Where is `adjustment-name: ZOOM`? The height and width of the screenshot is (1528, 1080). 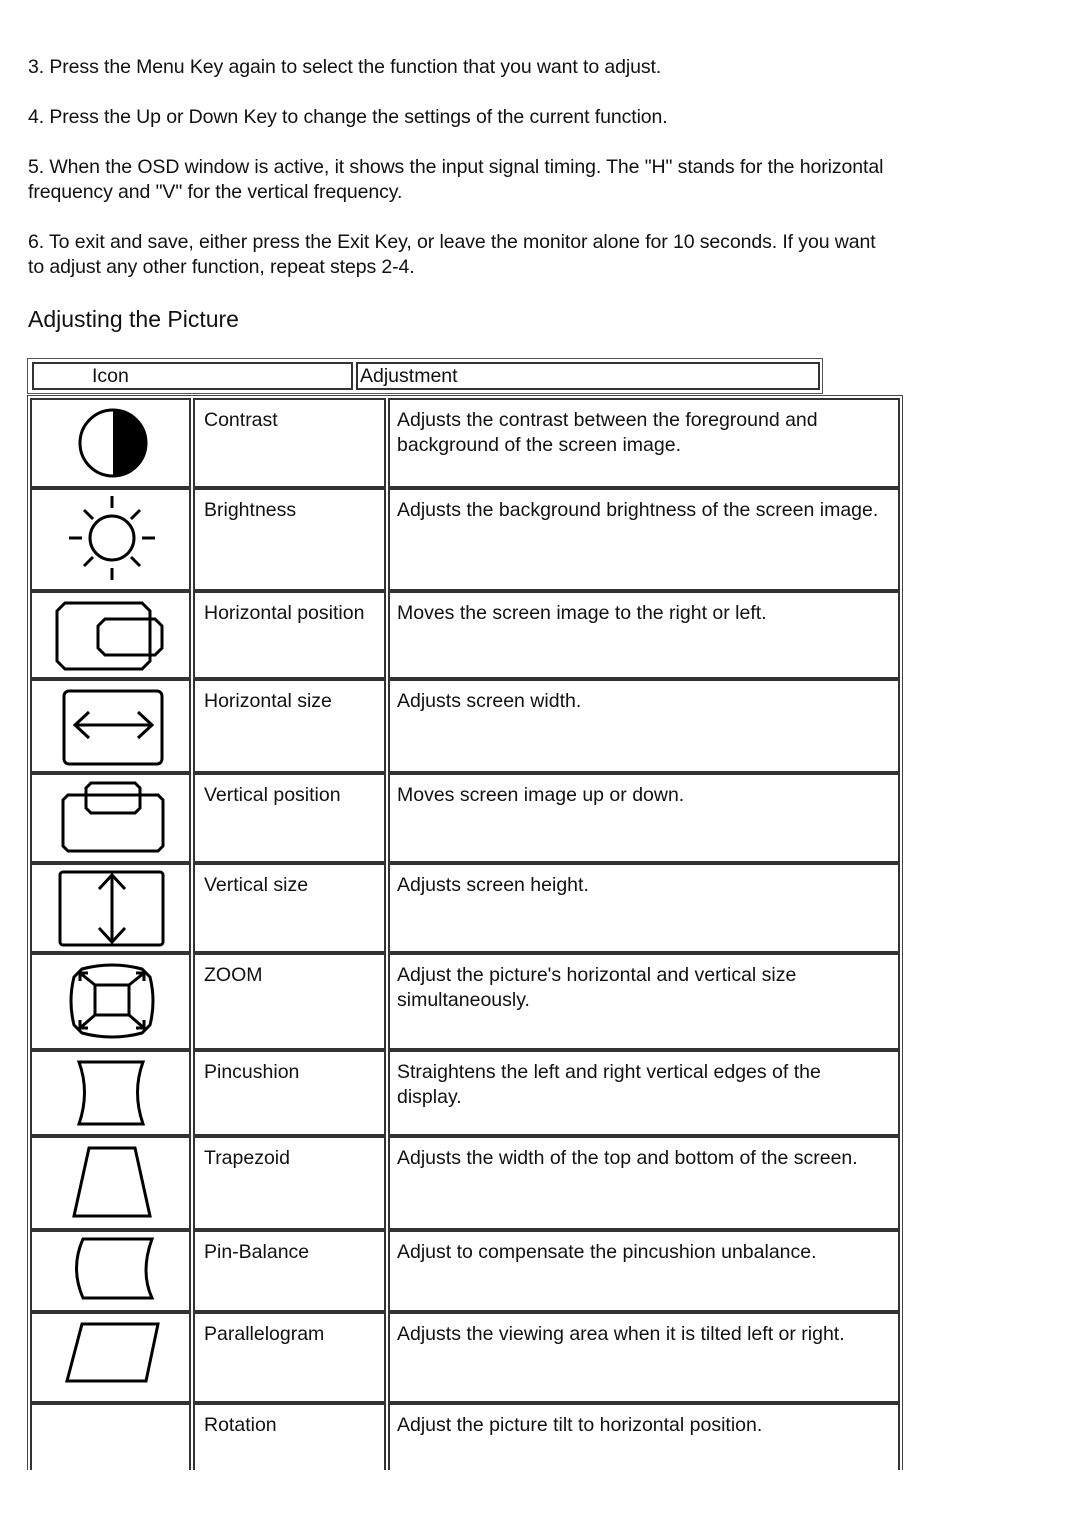
adjustment-name: ZOOM is located at coordinates (289, 1001).